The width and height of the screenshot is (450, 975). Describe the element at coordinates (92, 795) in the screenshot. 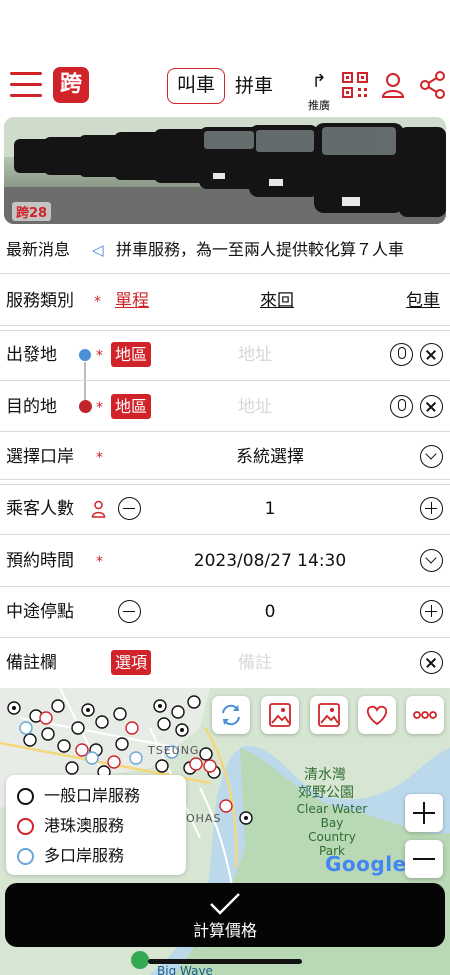

I see `legend-label: 一般口岸服務` at that location.